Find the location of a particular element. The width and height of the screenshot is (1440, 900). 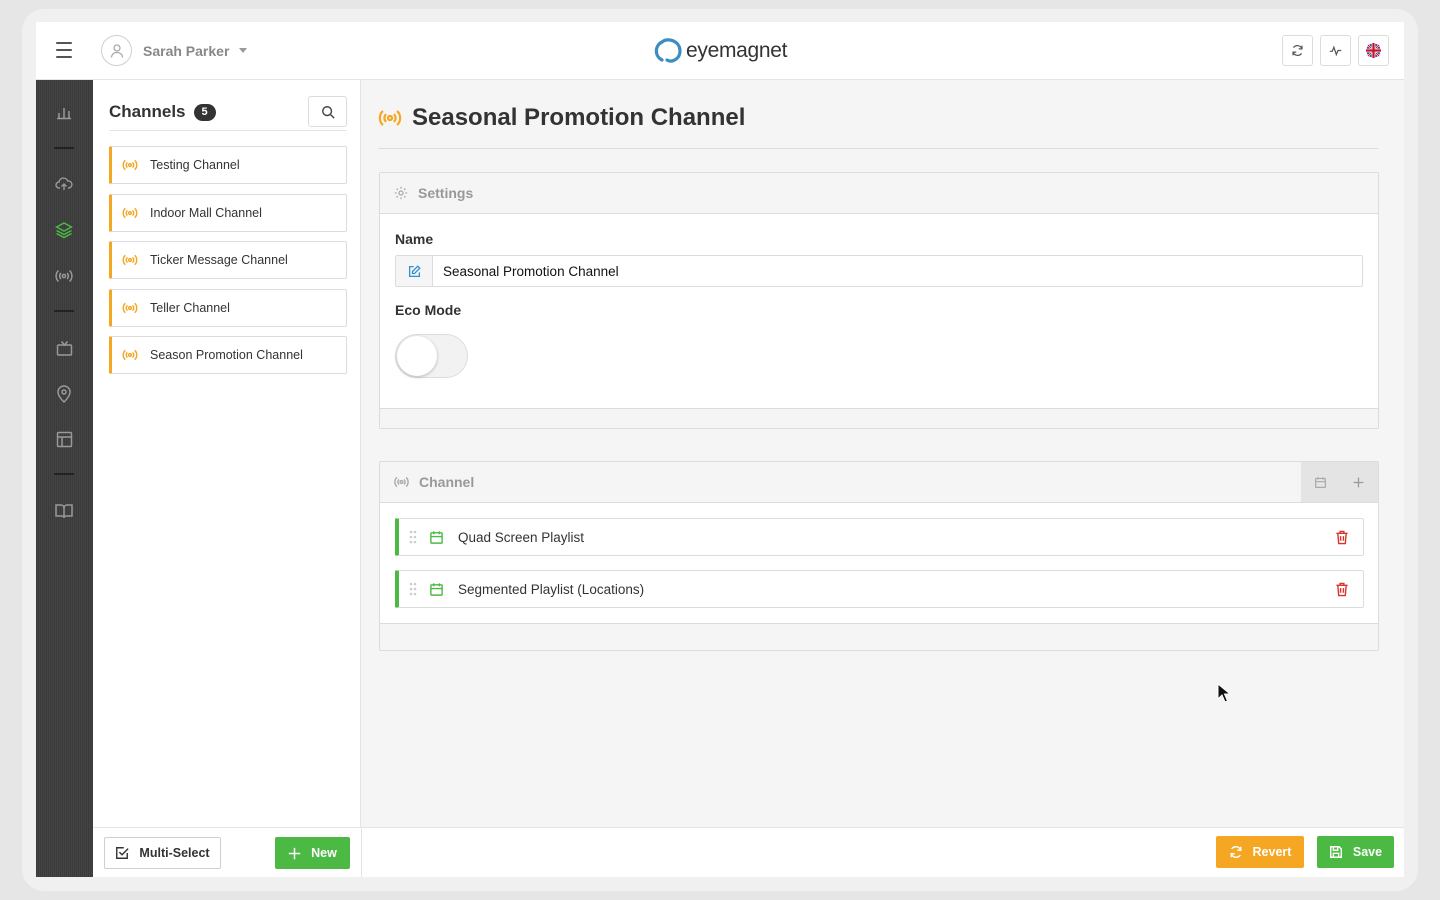

multi-select-button: Multi-Select is located at coordinates (162, 853).